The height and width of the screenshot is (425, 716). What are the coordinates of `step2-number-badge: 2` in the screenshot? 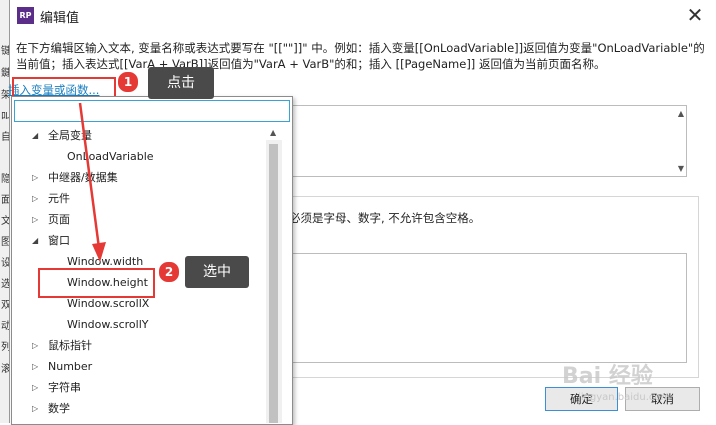 It's located at (169, 272).